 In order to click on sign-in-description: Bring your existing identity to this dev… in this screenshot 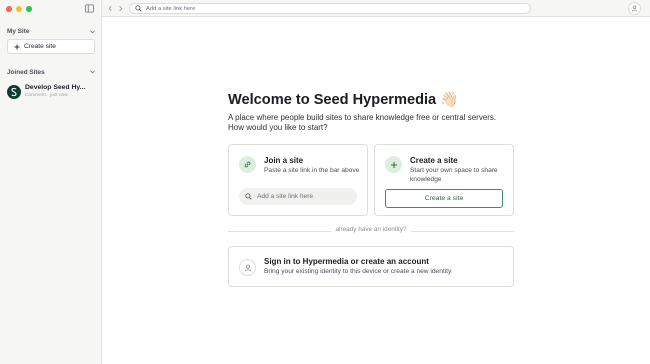, I will do `click(358, 271)`.